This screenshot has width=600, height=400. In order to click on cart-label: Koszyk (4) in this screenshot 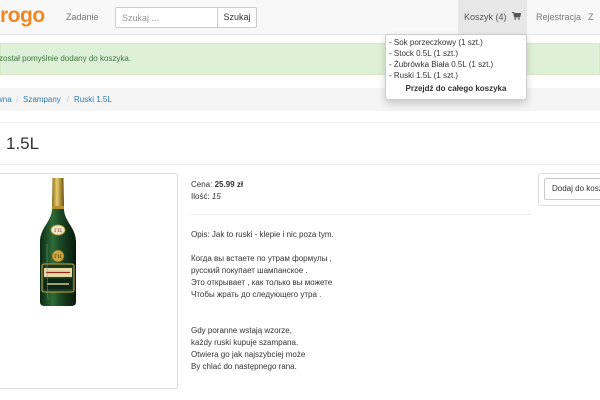, I will do `click(485, 17)`.